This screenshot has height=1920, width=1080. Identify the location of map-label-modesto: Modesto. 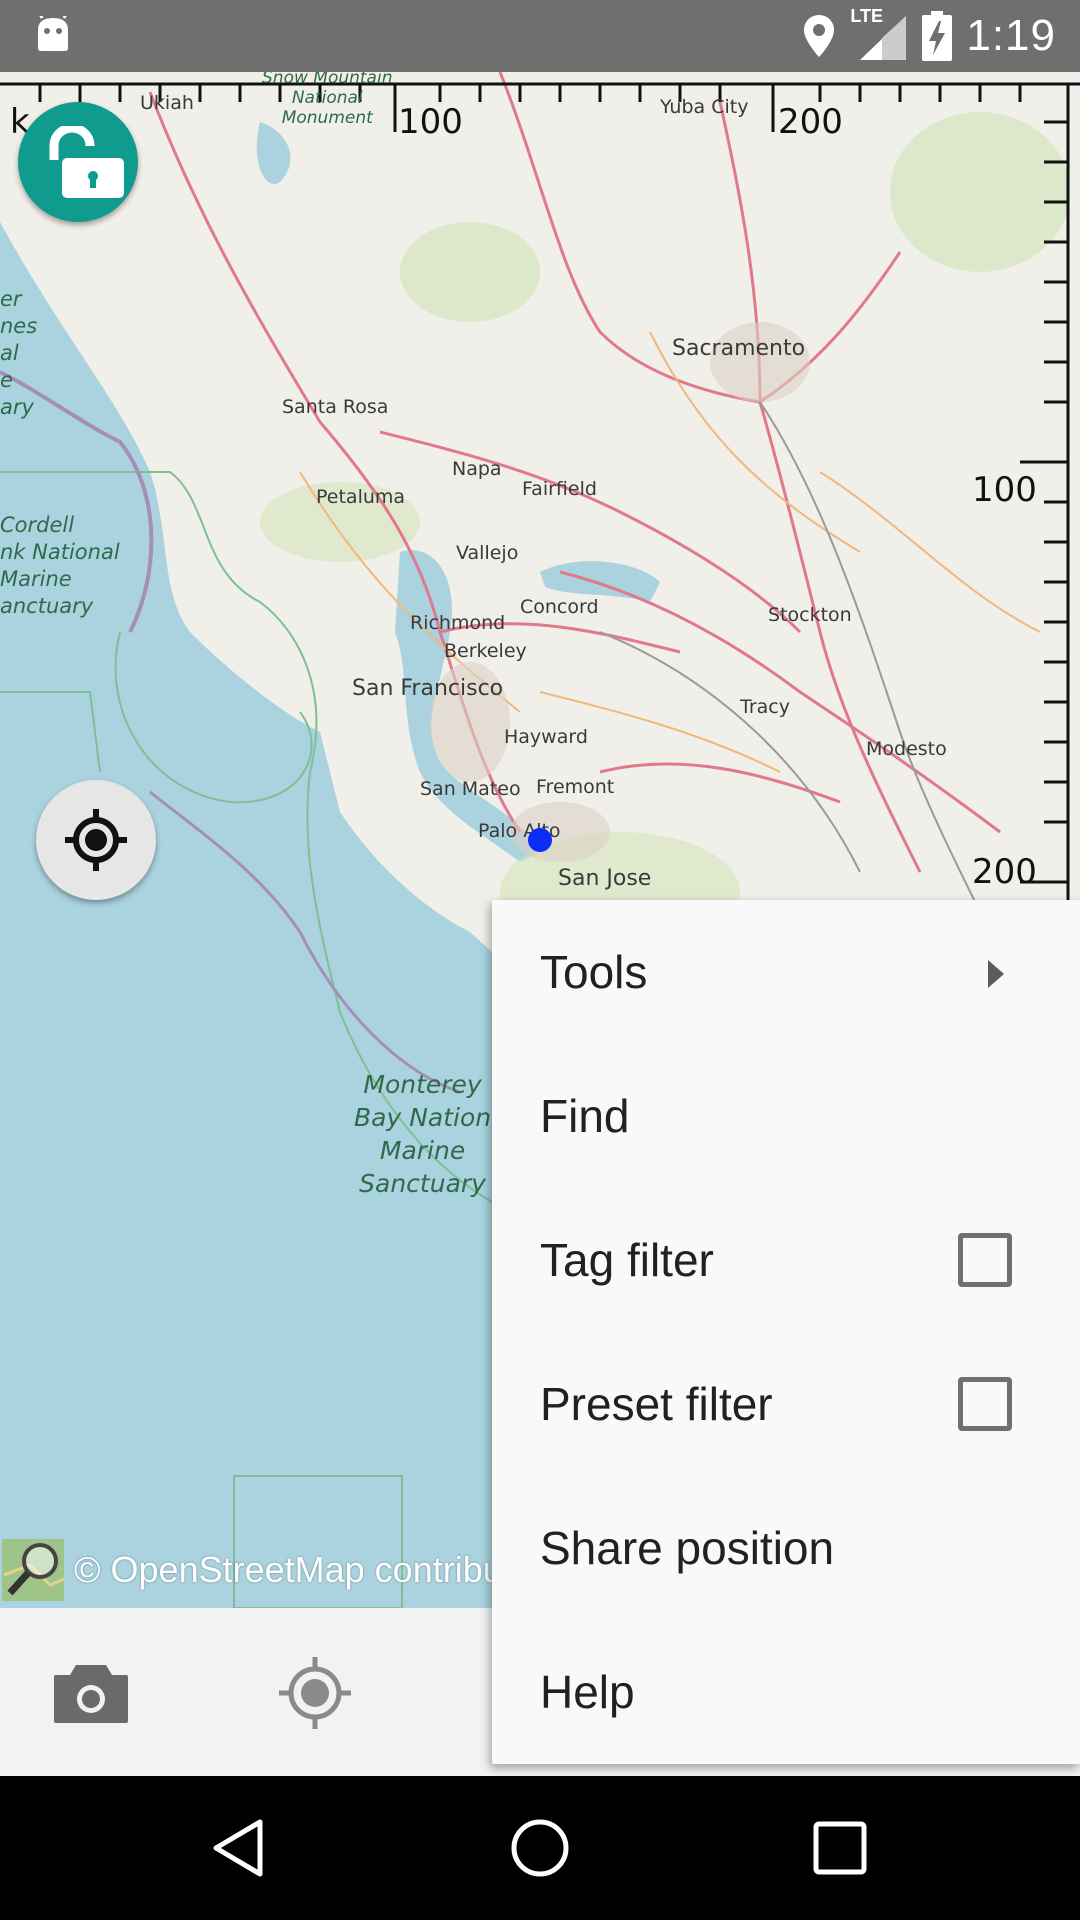
(906, 749).